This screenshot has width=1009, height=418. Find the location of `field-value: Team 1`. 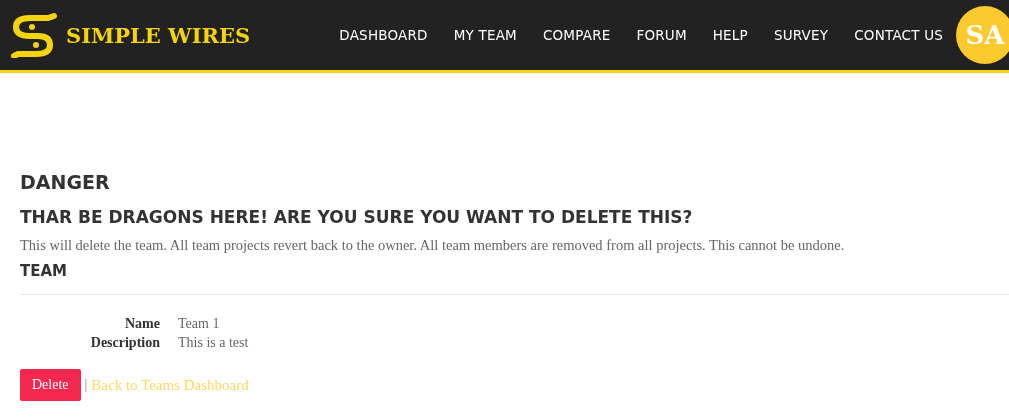

field-value: Team 1 is located at coordinates (199, 324).